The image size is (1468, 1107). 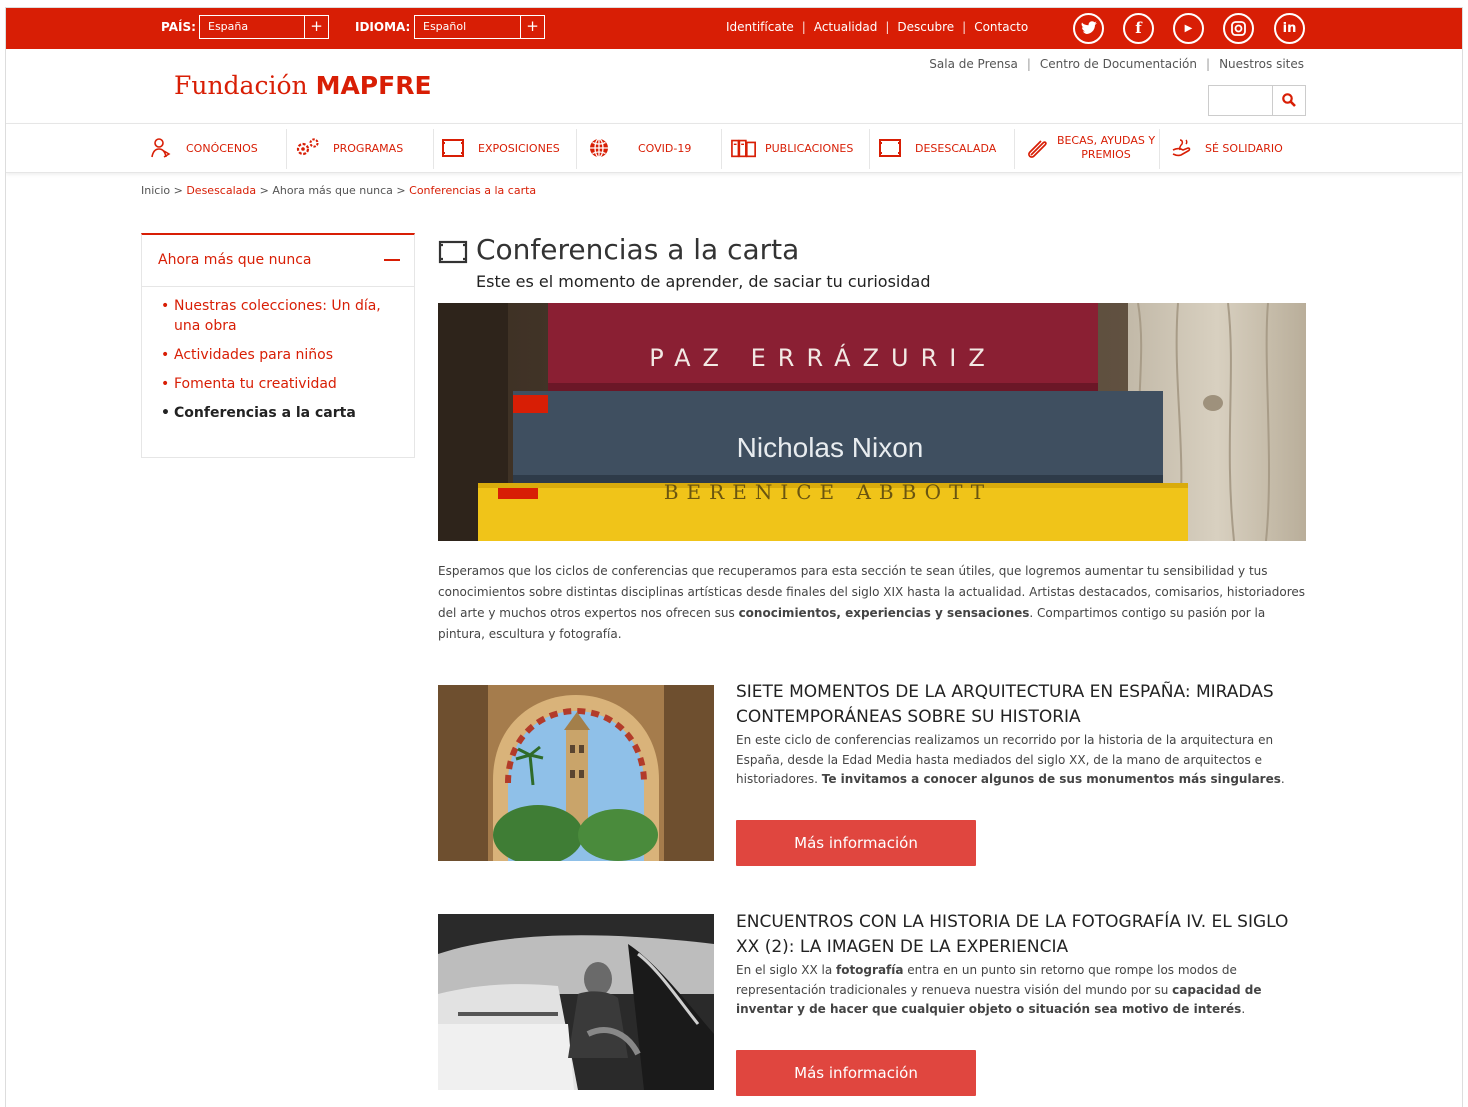 What do you see at coordinates (272, 413) in the screenshot?
I see `sidebar-item-conferencias: Conferencias a la carta` at bounding box center [272, 413].